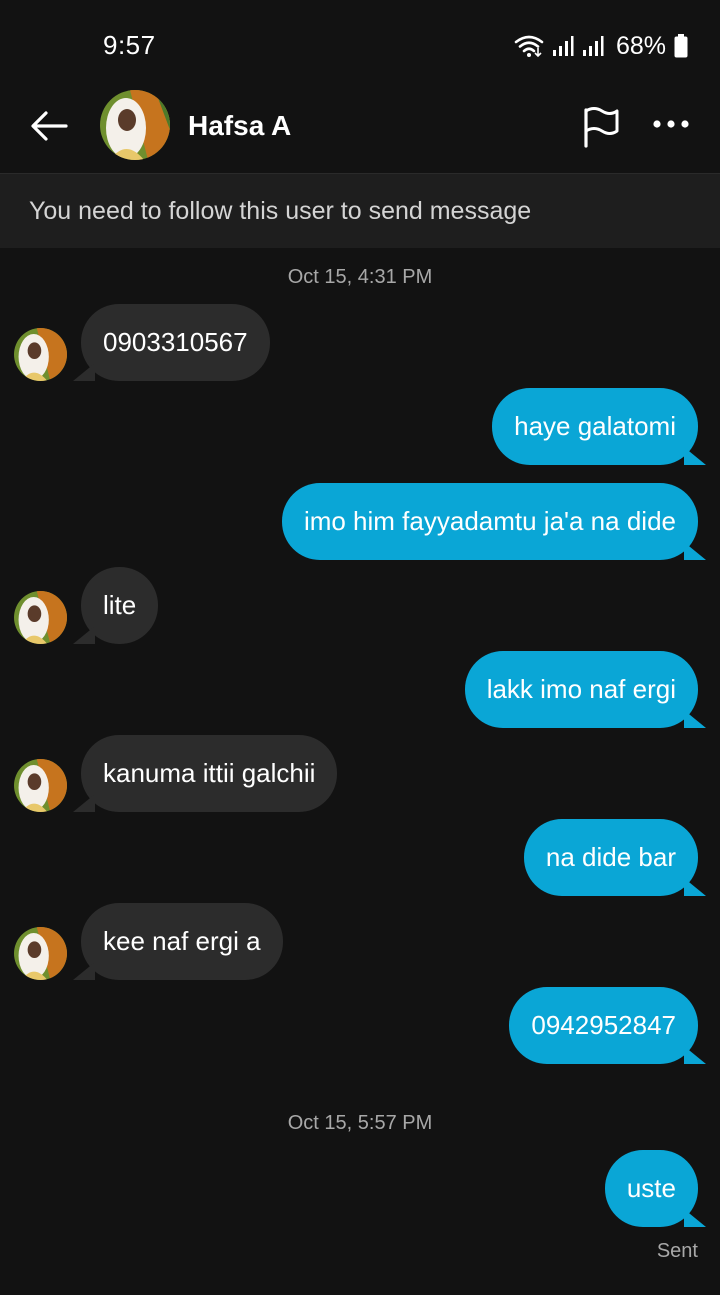 The image size is (720, 1295). I want to click on report-button, so click(601, 126).